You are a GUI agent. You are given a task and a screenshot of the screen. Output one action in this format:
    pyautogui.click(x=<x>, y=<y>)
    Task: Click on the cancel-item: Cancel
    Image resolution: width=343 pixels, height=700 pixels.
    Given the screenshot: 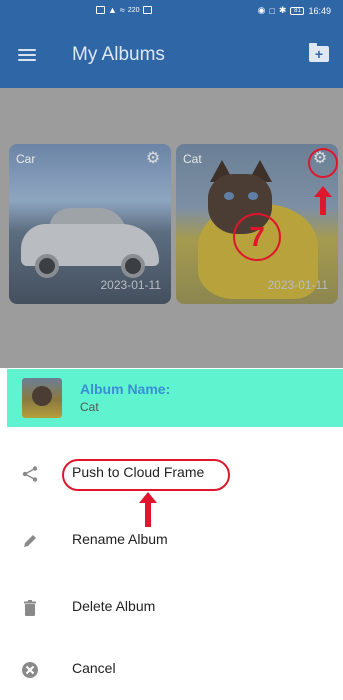 What is the action you would take?
    pyautogui.click(x=175, y=670)
    